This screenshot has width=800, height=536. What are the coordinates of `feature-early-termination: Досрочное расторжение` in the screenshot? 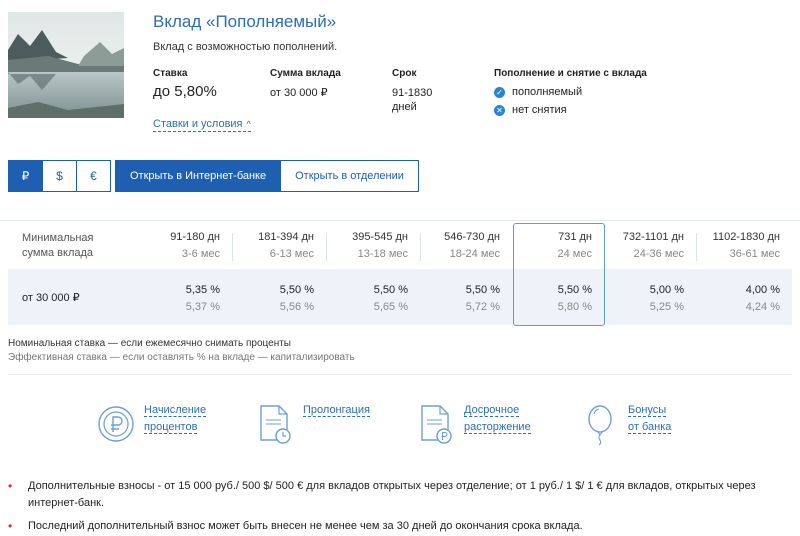 It's located at (473, 424).